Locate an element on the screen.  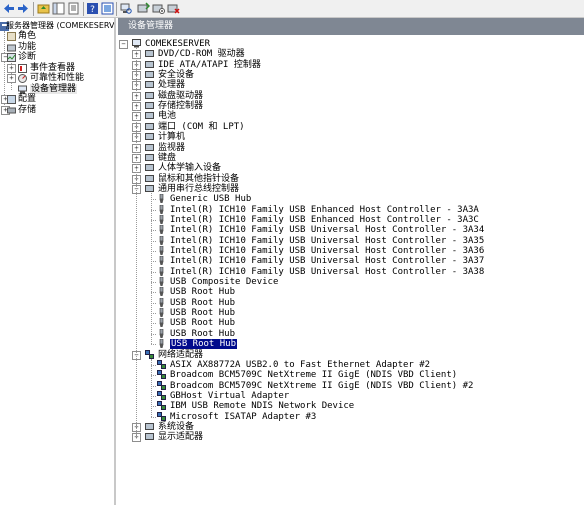
device-tree-label: DVD/CD-ROM 驱动器 is located at coordinates (201, 54).